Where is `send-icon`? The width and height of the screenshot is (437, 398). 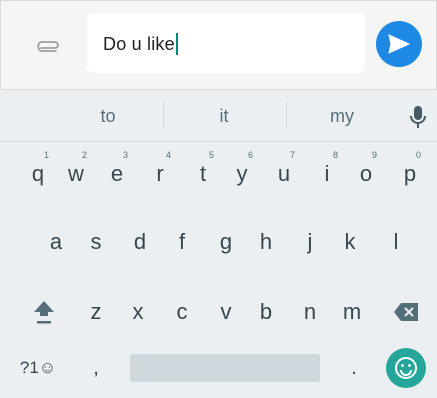 send-icon is located at coordinates (399, 44).